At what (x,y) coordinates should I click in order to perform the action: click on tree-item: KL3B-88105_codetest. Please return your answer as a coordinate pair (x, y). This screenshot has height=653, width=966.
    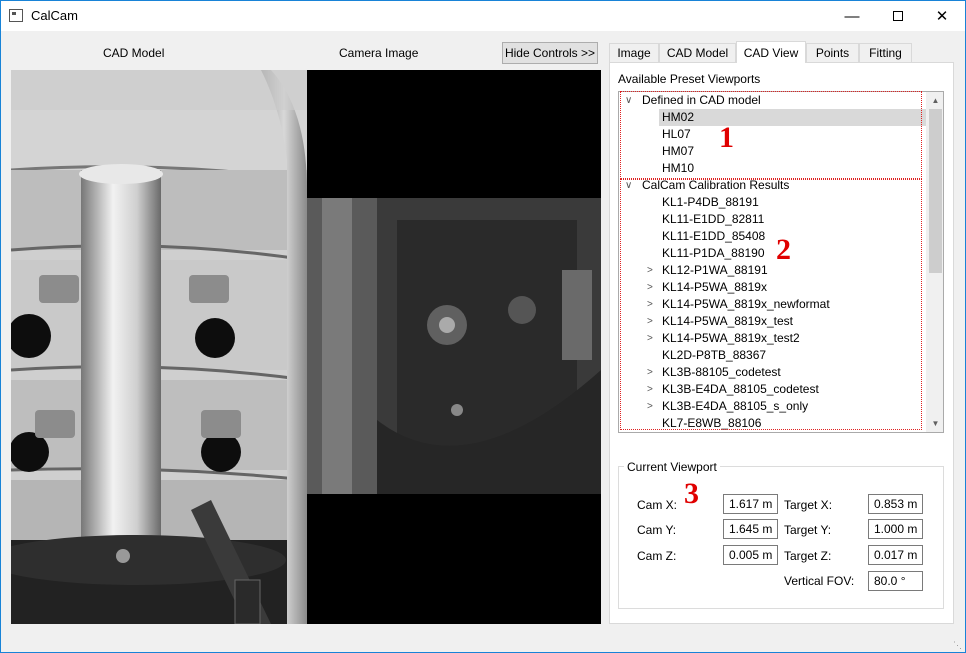
    Looking at the image, I should click on (721, 372).